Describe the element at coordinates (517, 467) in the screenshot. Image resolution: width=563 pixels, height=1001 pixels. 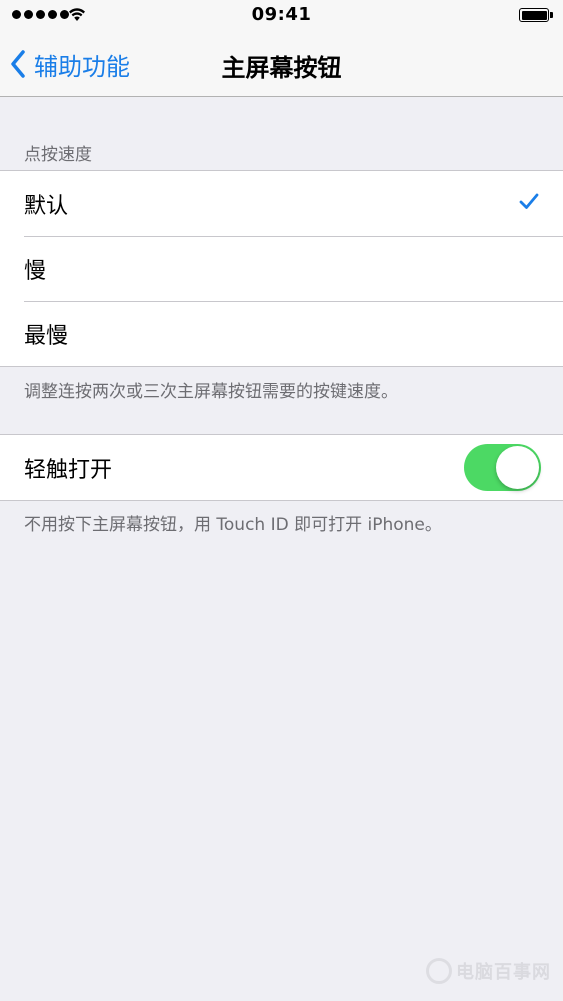
I see `toggle-knob` at that location.